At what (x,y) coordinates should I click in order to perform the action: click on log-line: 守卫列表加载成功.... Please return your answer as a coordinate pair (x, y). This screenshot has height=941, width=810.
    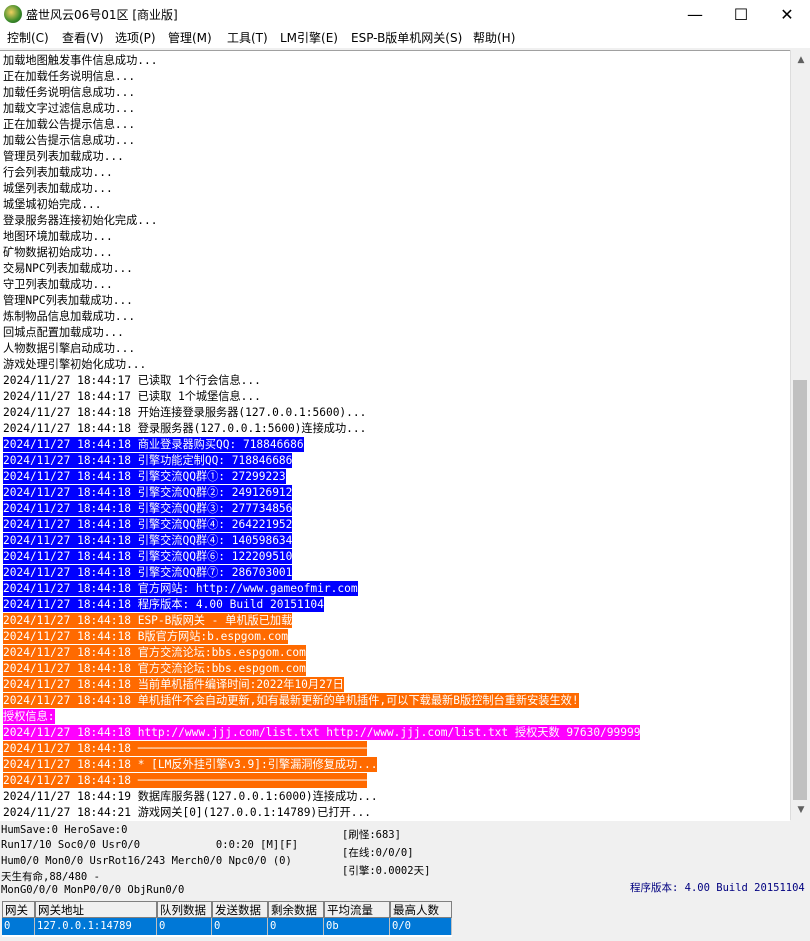
    Looking at the image, I should click on (58, 284).